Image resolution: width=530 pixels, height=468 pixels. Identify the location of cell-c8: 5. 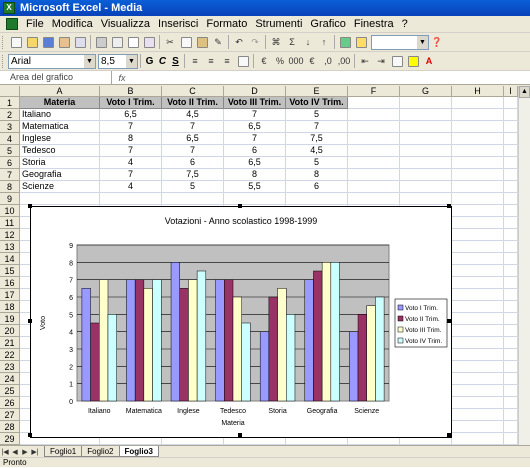
(193, 187).